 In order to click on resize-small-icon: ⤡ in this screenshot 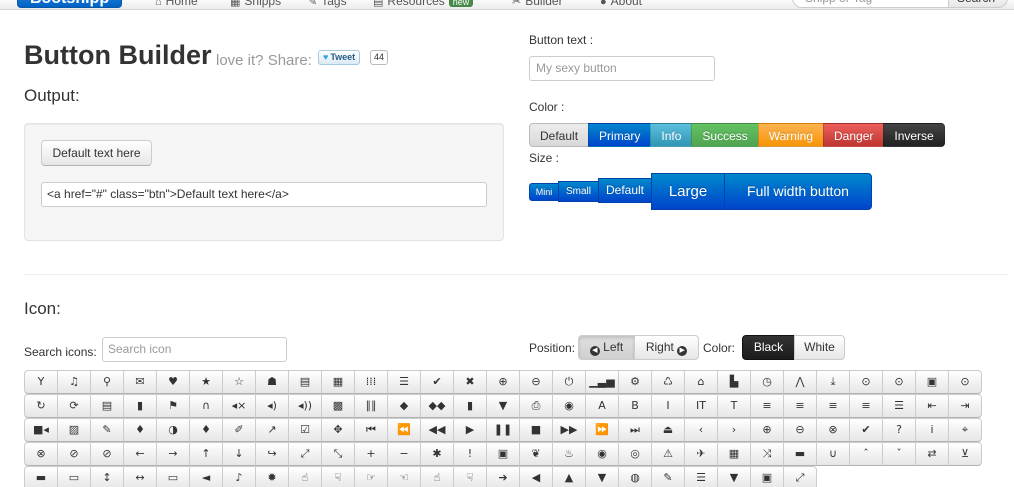, I will do `click(338, 454)`.